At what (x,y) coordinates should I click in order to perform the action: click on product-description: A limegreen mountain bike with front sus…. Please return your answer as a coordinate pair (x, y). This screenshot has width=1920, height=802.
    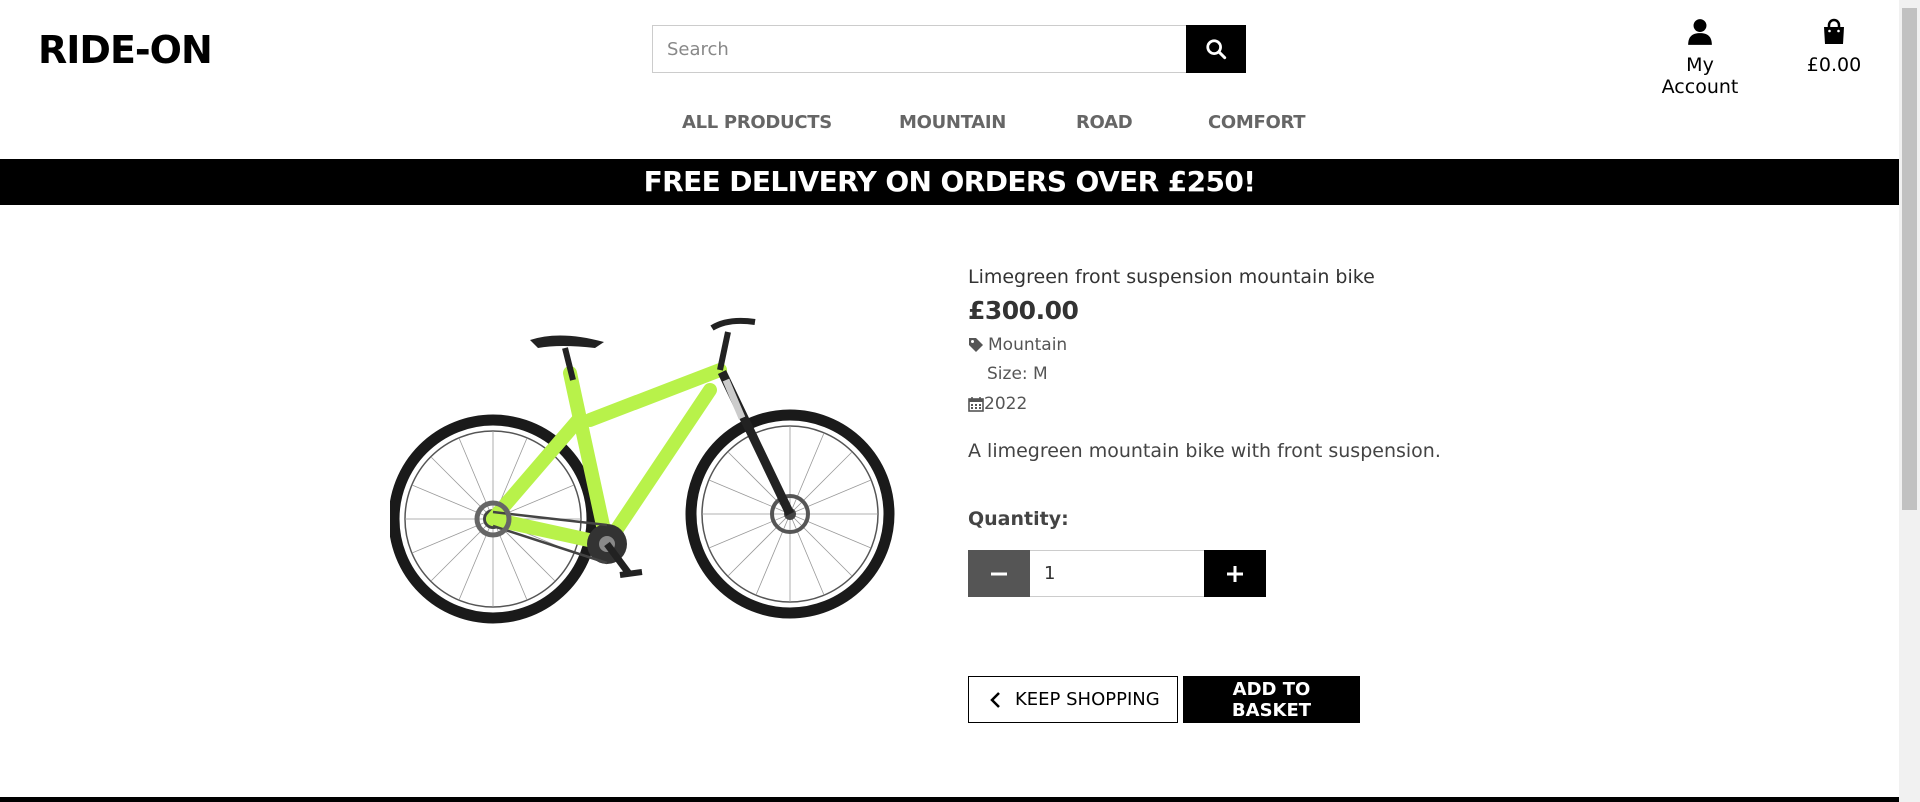
    Looking at the image, I should click on (1204, 451).